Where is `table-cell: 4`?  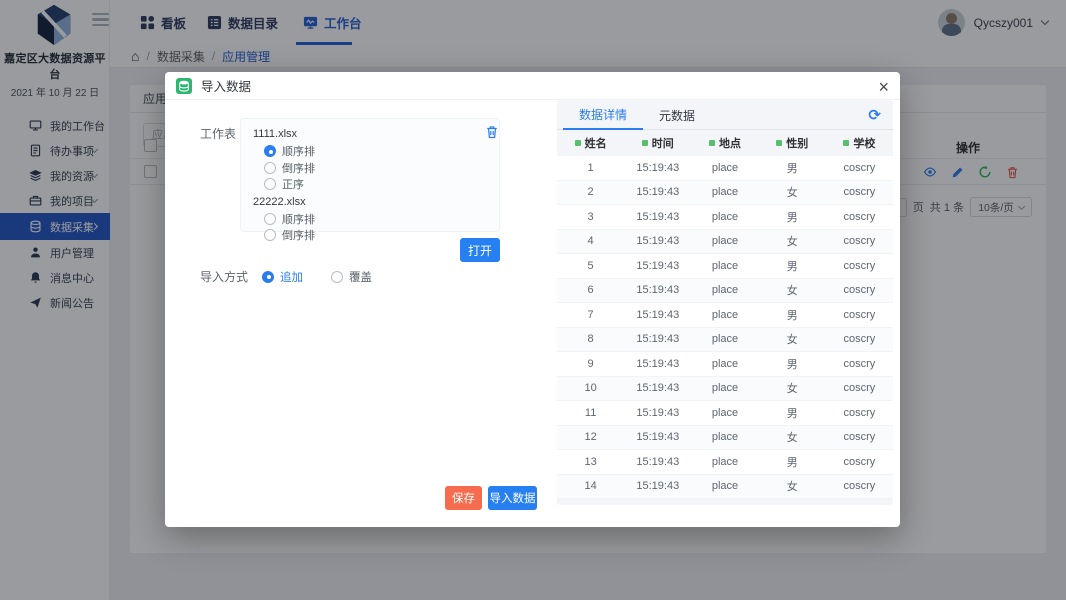
table-cell: 4 is located at coordinates (590, 241).